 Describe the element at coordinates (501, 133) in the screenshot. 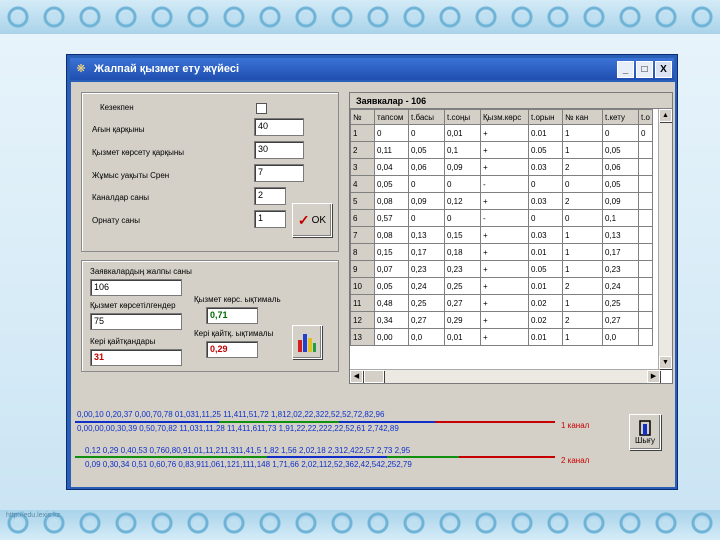

I see `table-row: 1 0 0 0,01 +0.01 1 0 0` at that location.